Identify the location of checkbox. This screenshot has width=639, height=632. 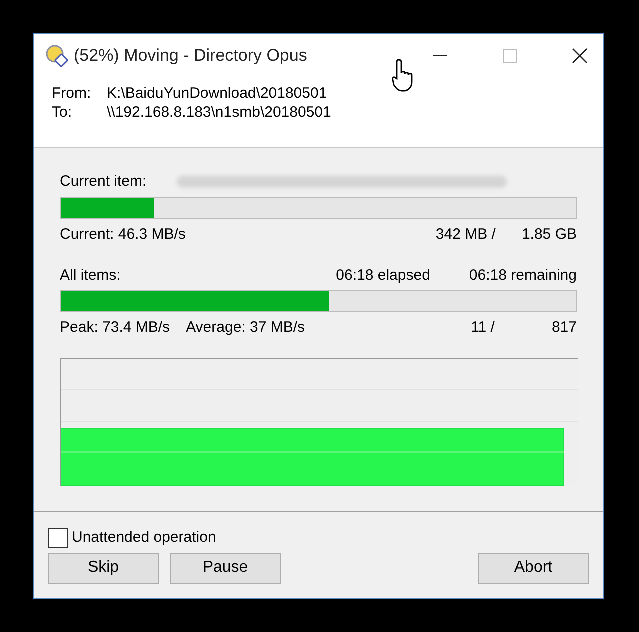
(58, 538).